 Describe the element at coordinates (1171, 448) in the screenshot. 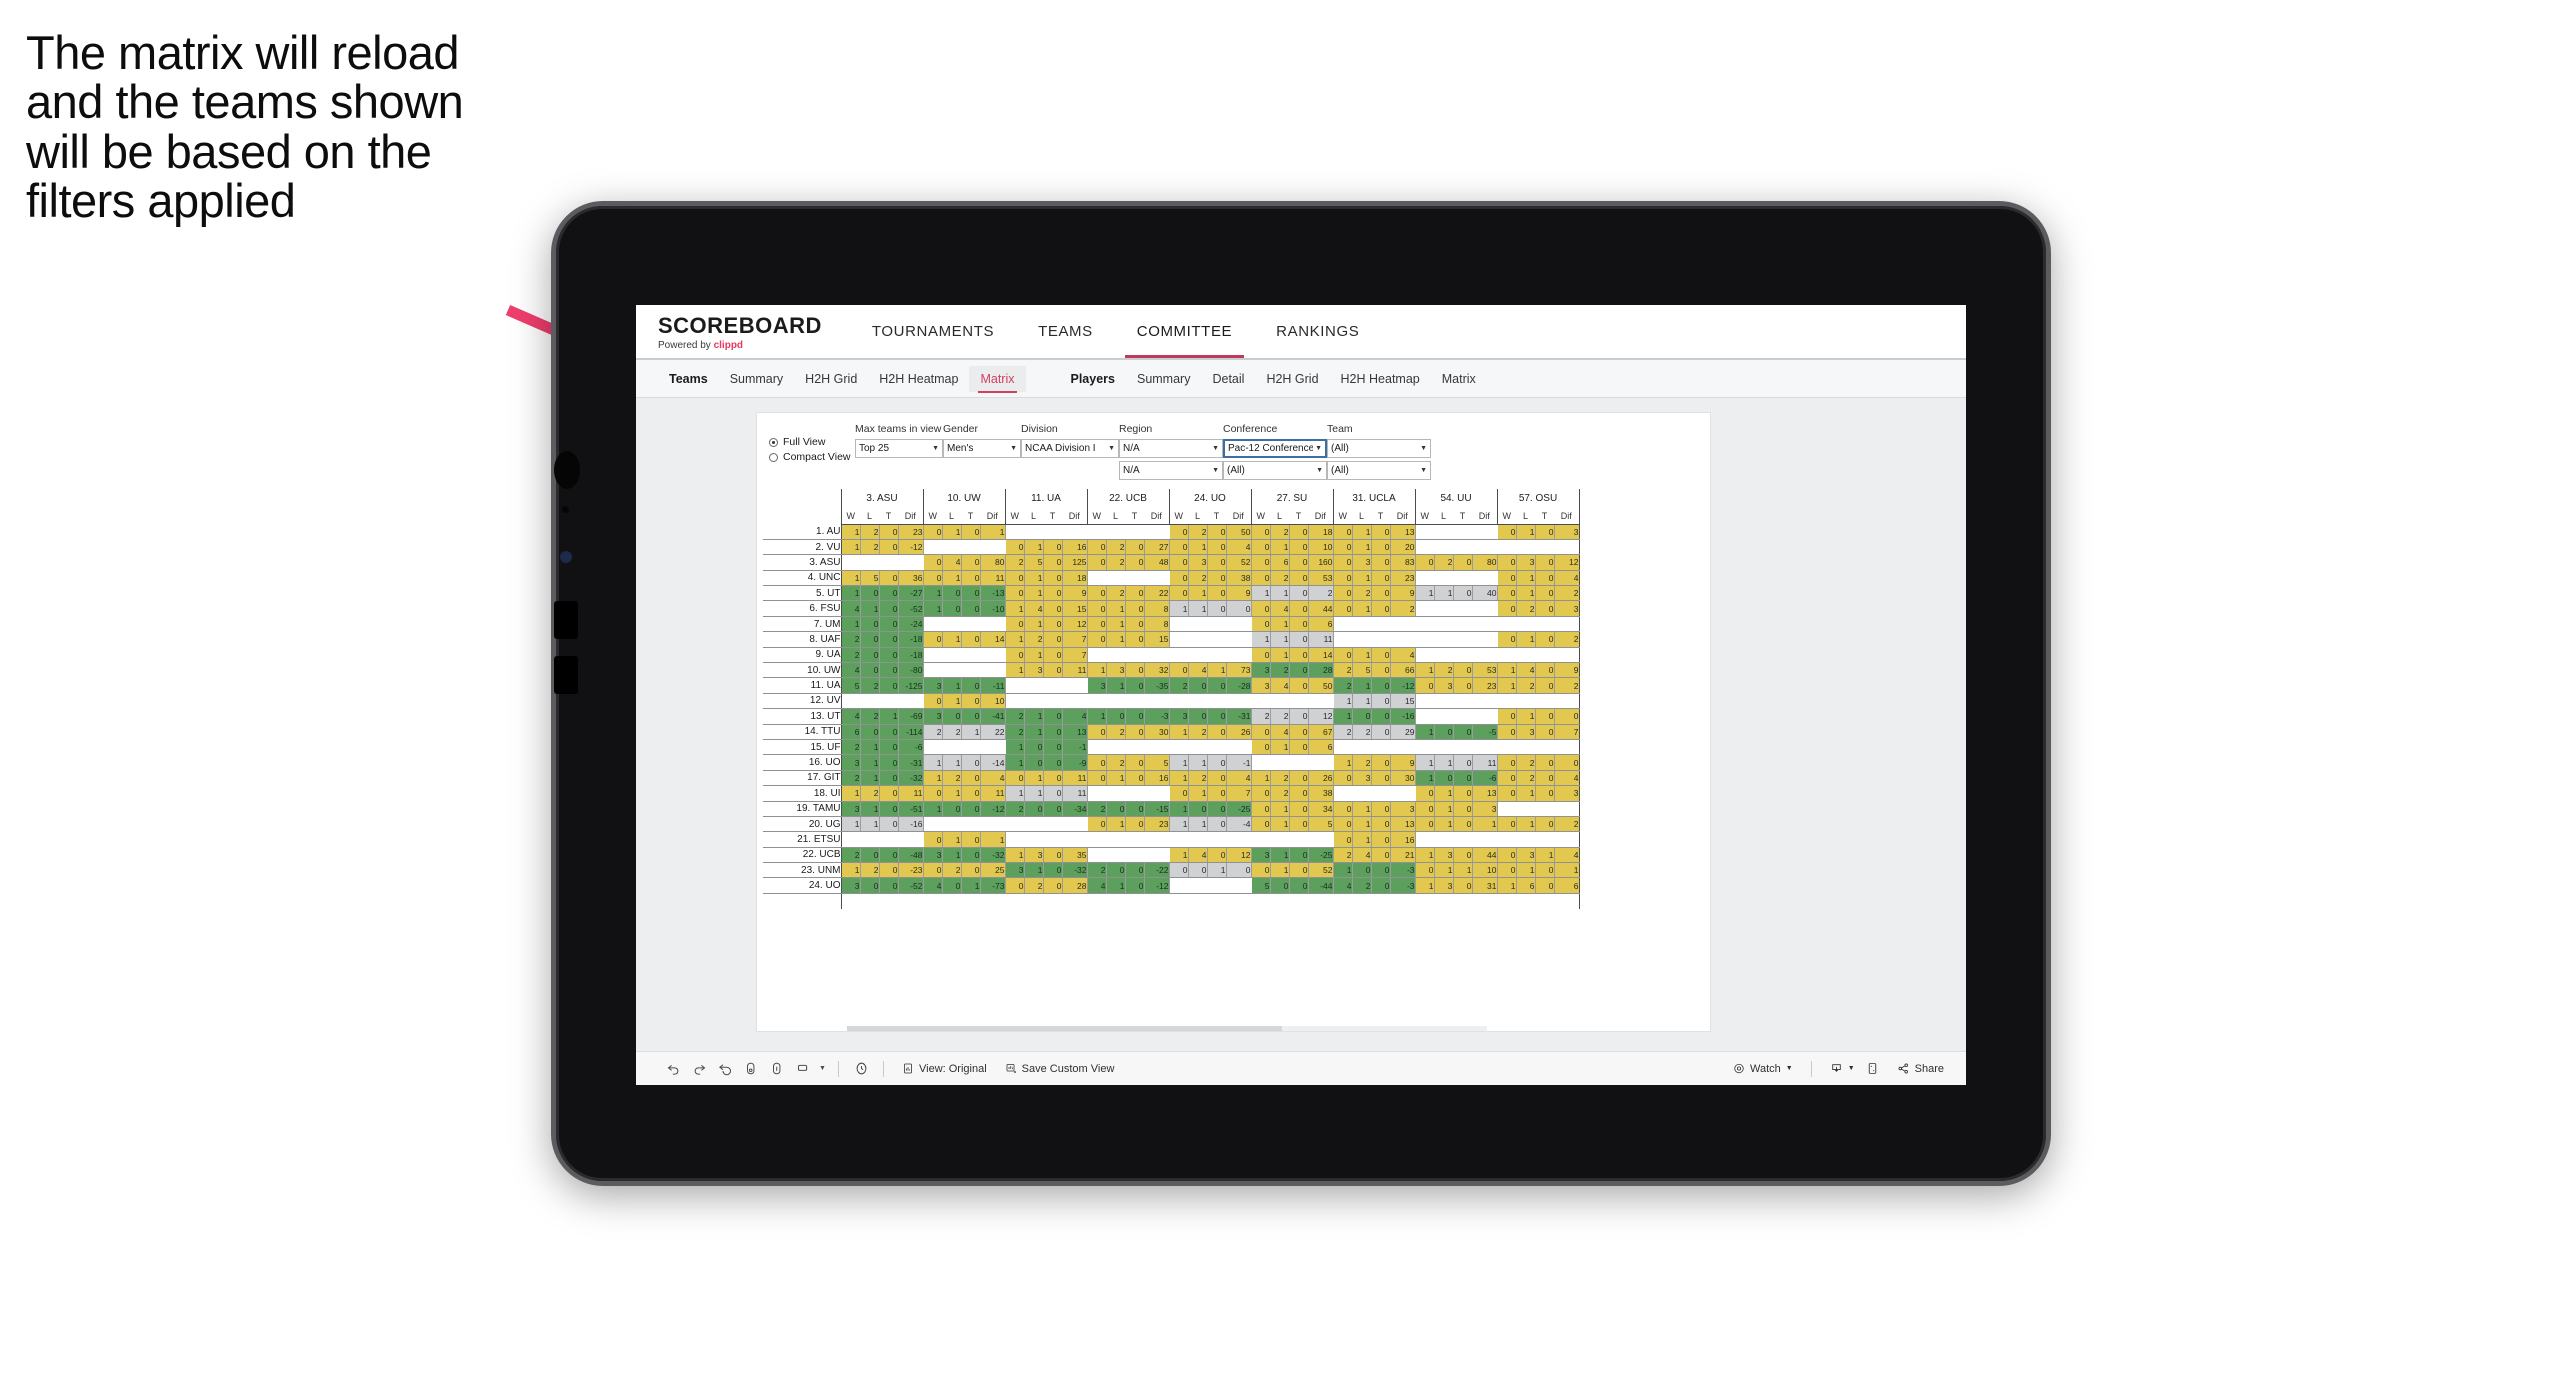

I see `filter-region-select-1: N/A ▼` at that location.